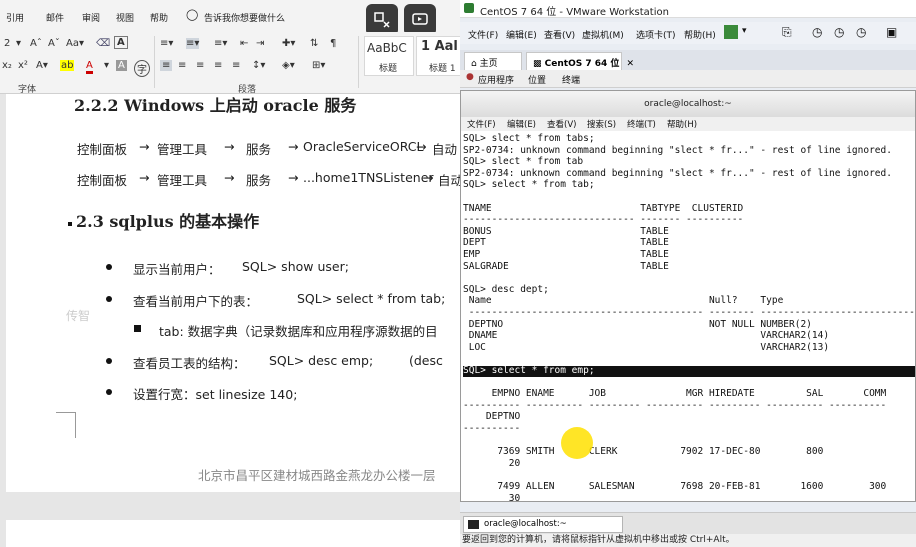  I want to click on align-center-icon: ≡, so click(182, 65).